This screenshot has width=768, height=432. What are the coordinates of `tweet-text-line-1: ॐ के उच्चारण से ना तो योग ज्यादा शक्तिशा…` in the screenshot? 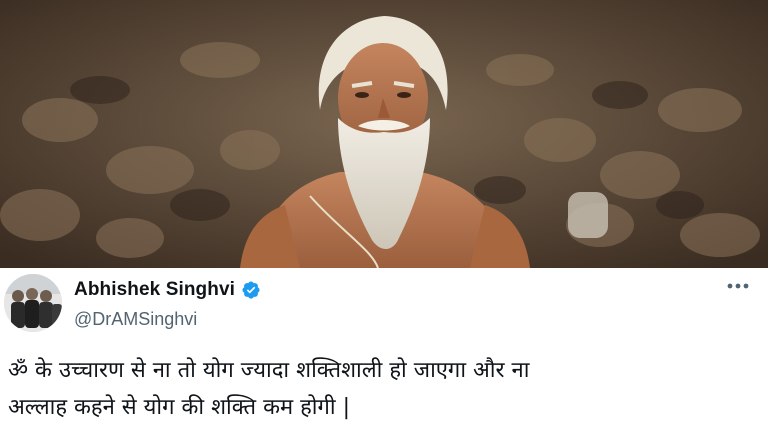 It's located at (269, 370).